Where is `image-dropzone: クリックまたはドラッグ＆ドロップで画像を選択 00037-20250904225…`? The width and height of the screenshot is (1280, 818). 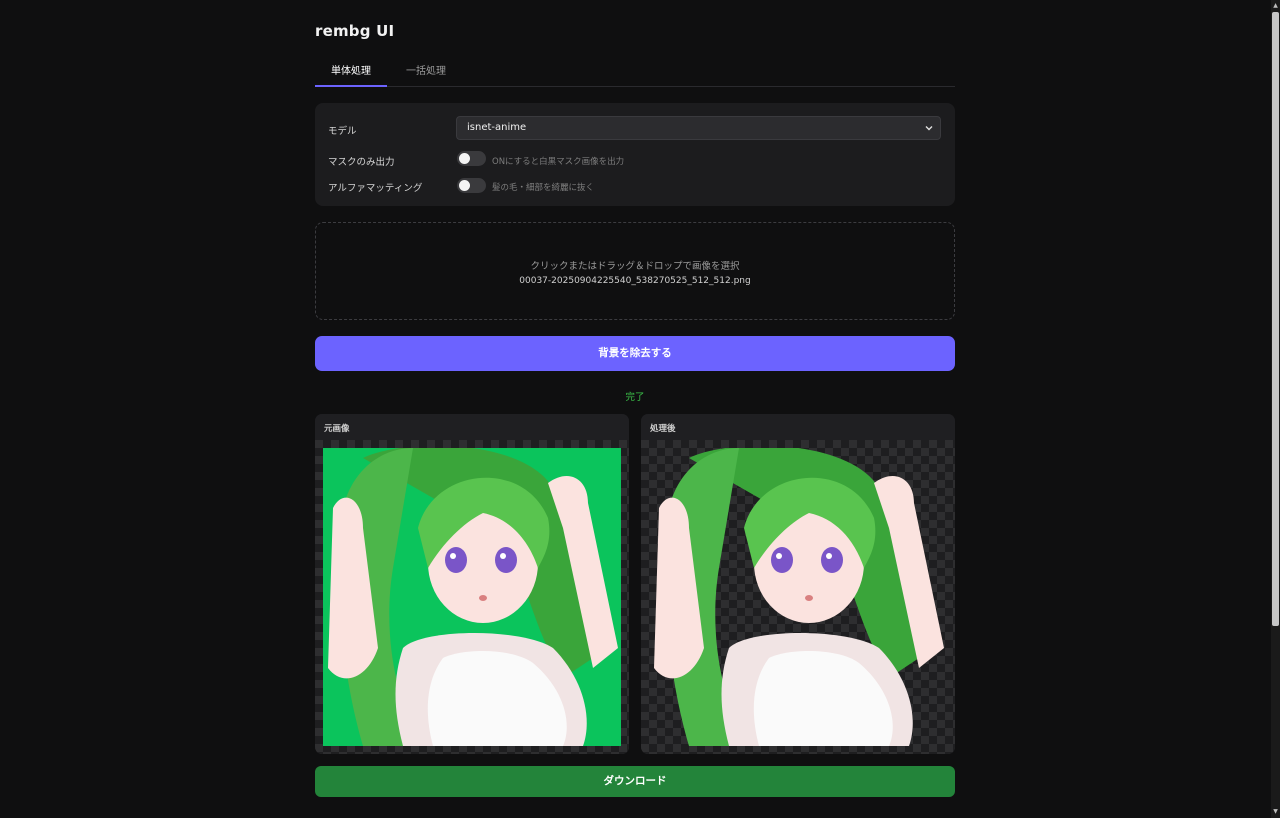 image-dropzone: クリックまたはドラッグ＆ドロップで画像を選択 00037-20250904225… is located at coordinates (635, 271).